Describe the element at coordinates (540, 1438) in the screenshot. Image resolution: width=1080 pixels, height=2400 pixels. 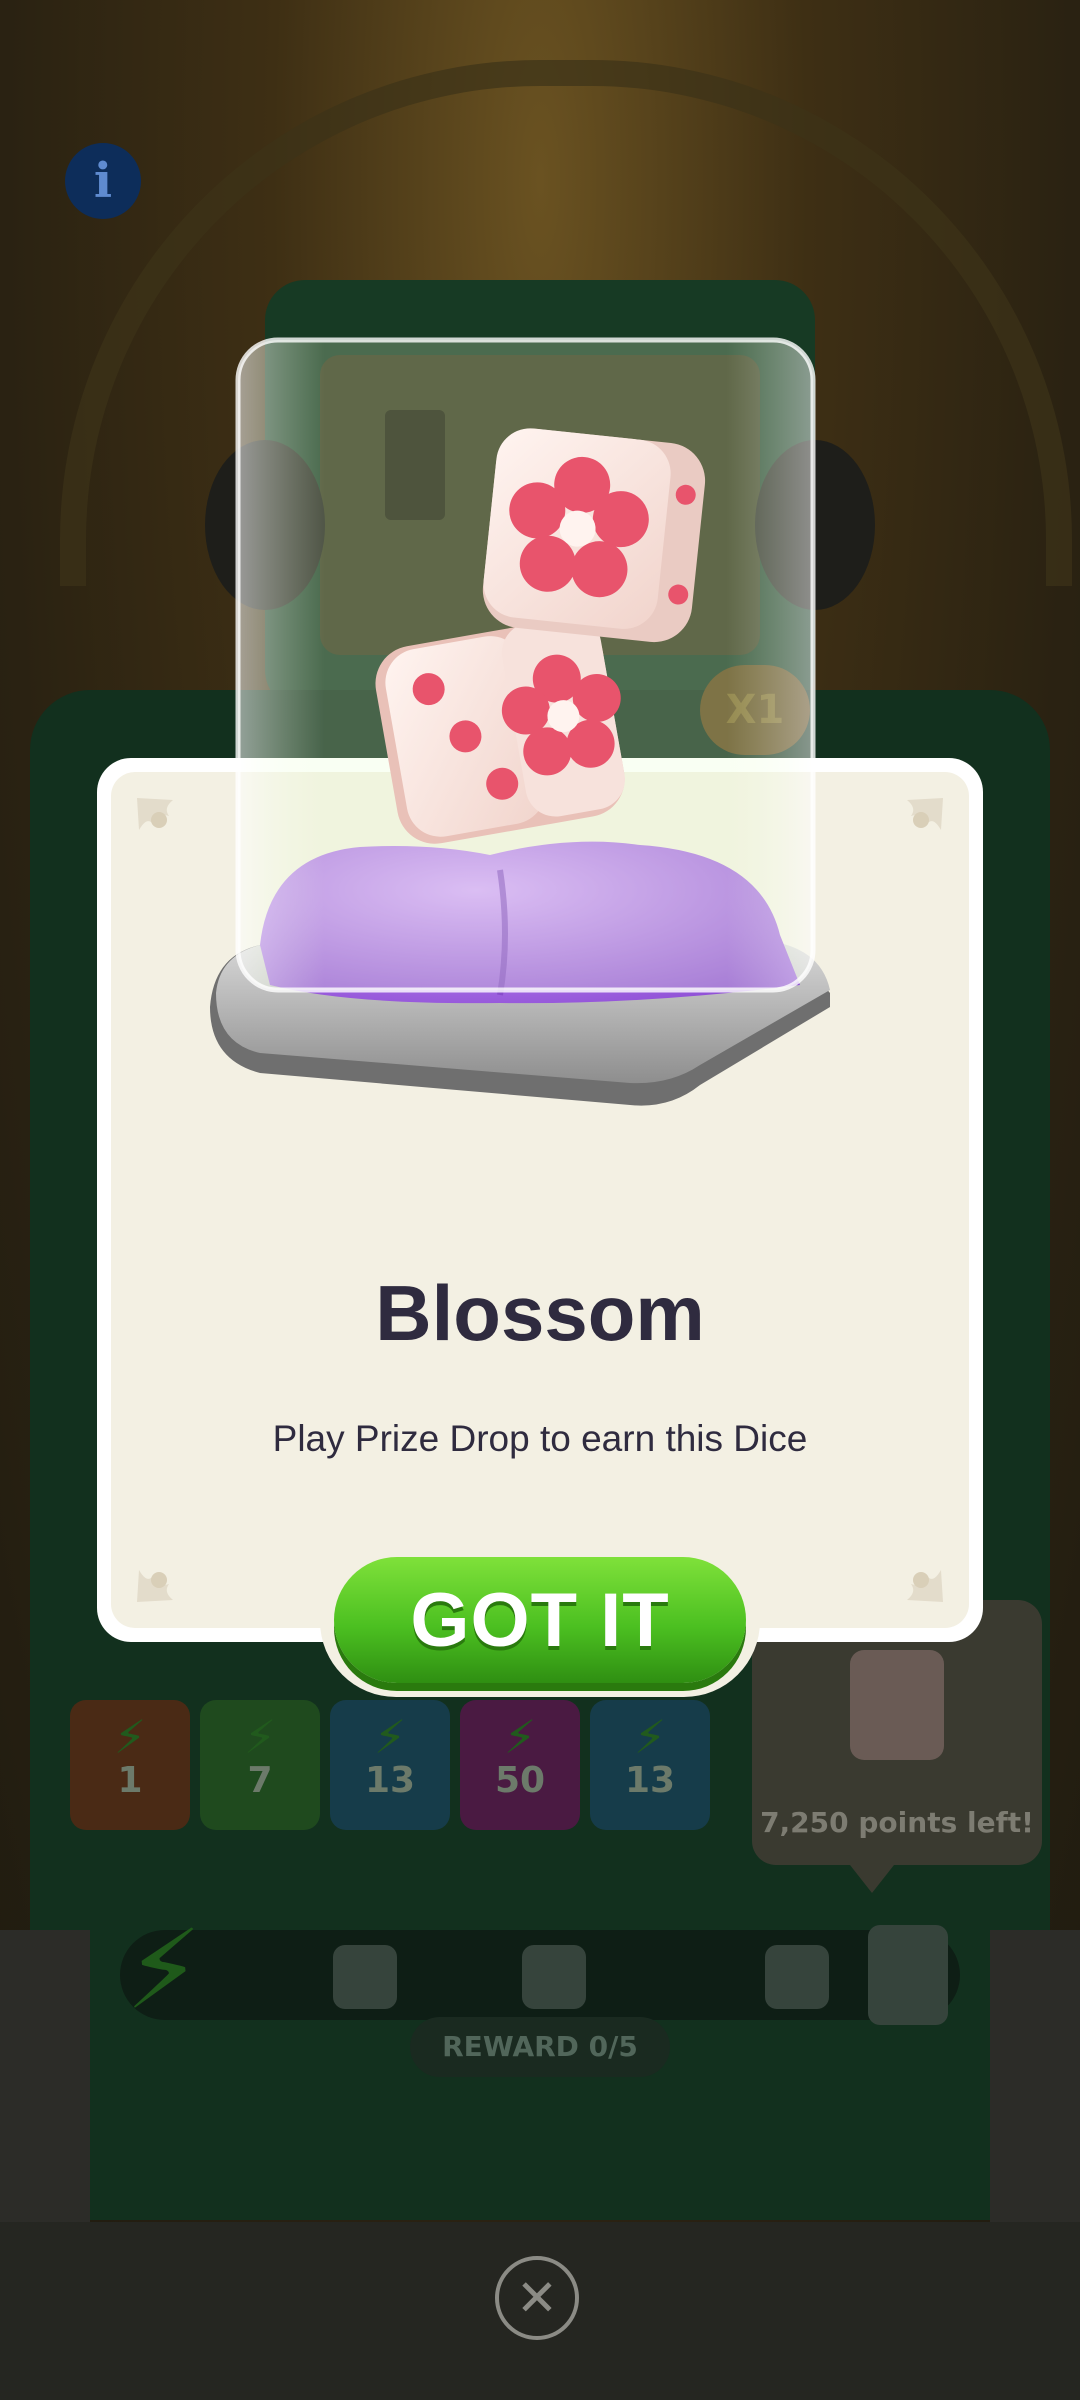
I see `dice-description: Play Prize Drop to earn this Dice` at that location.